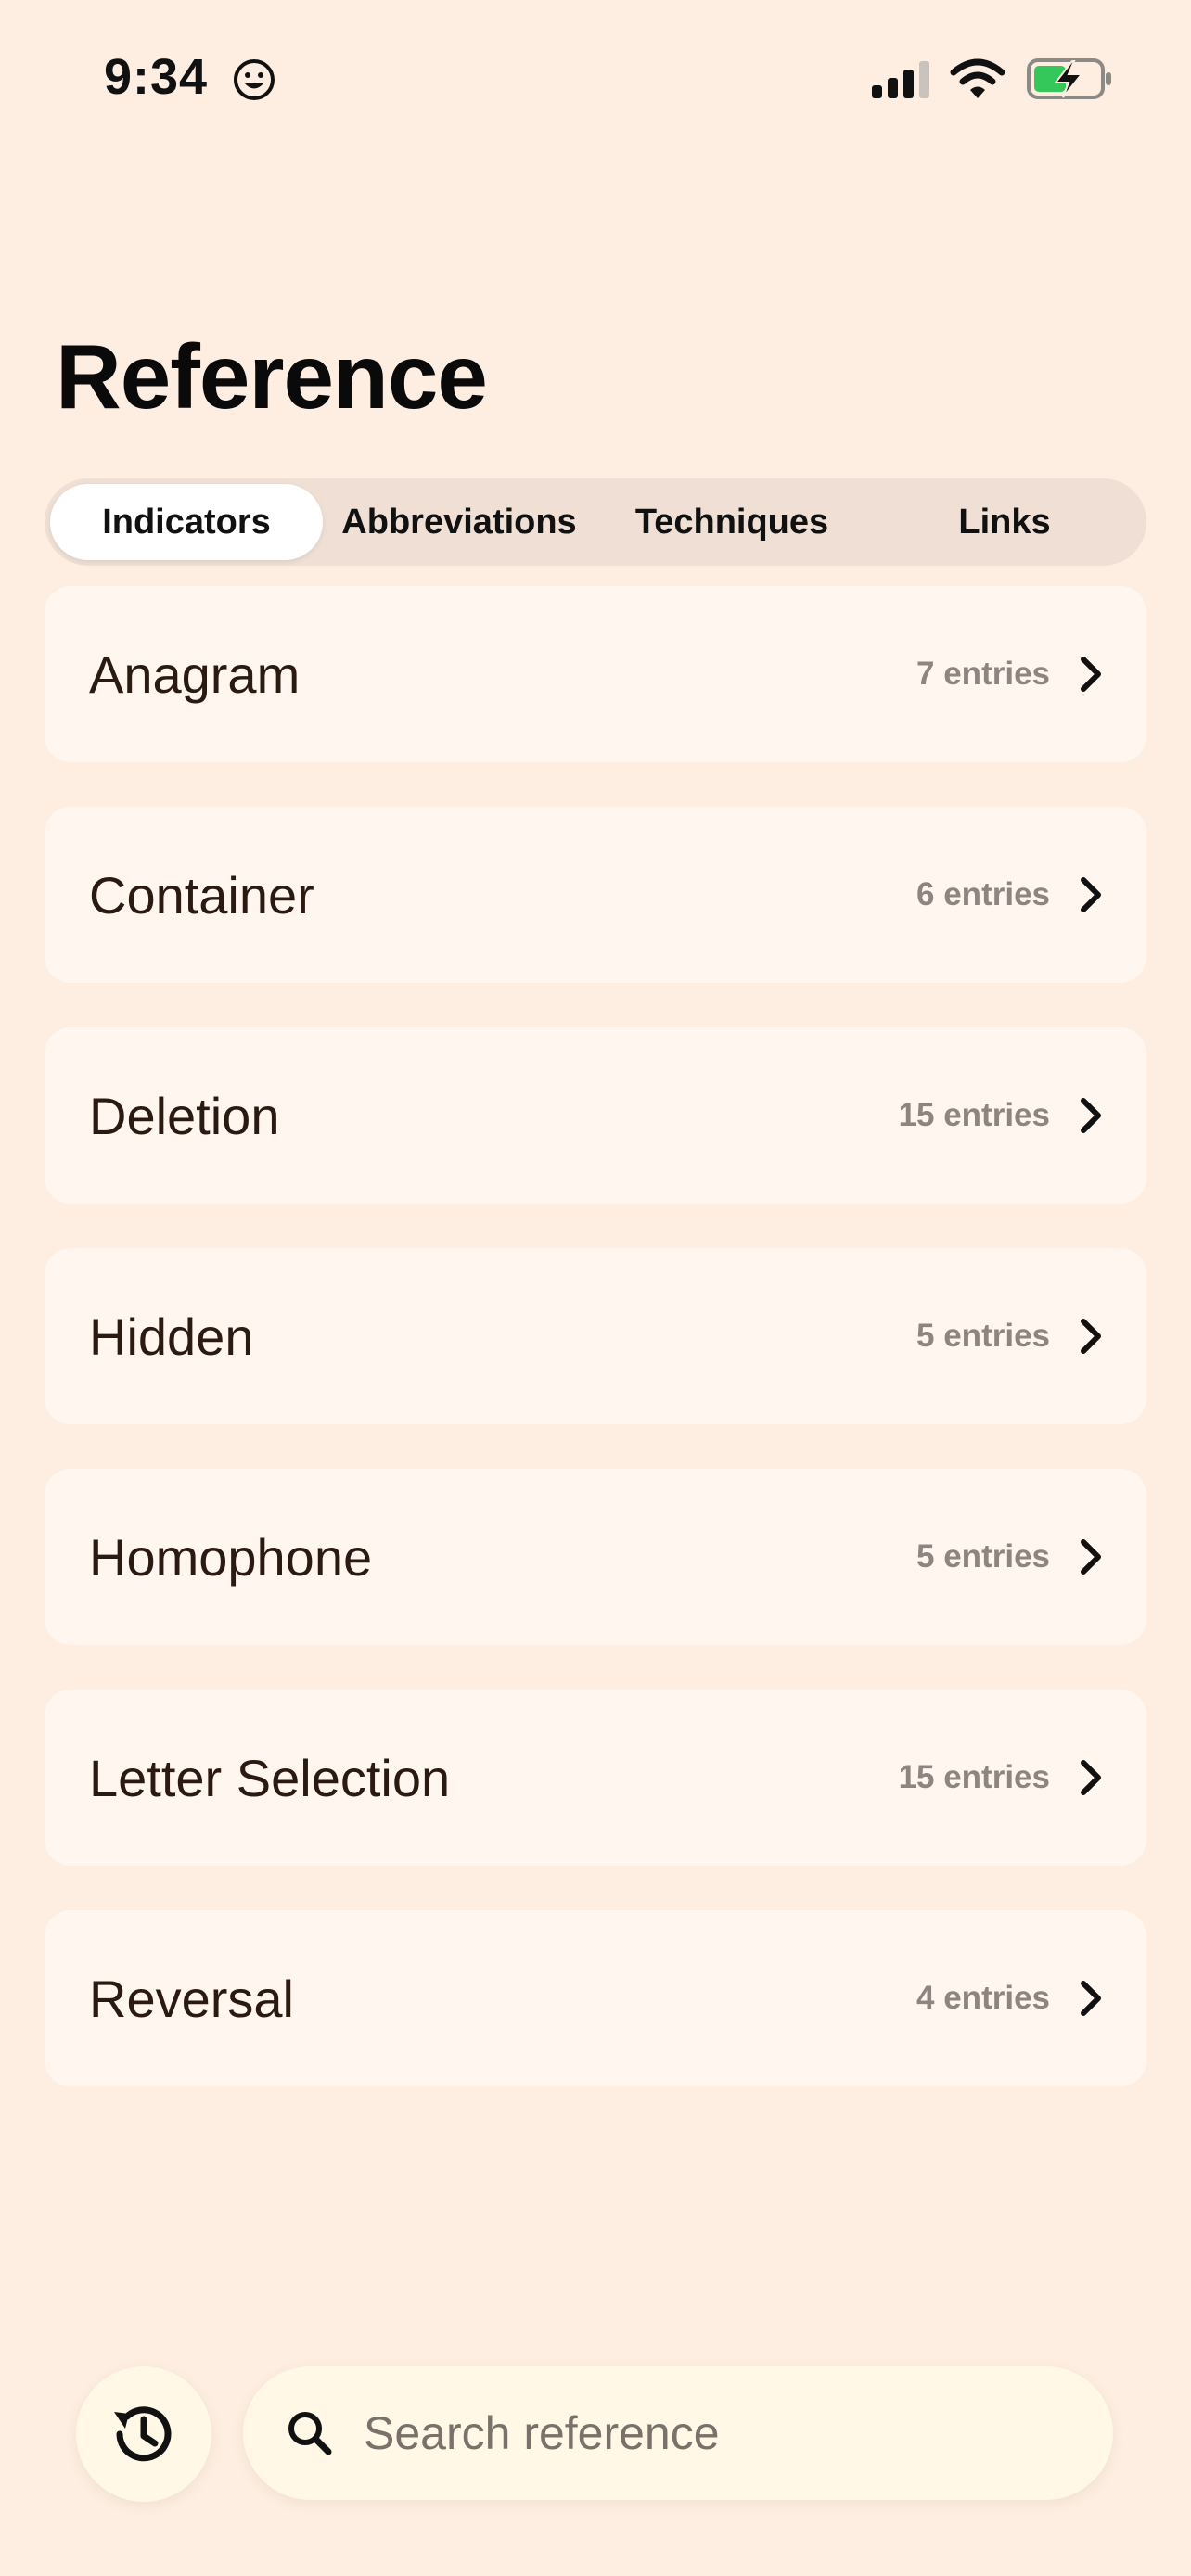  I want to click on tab-links: Links, so click(1004, 522).